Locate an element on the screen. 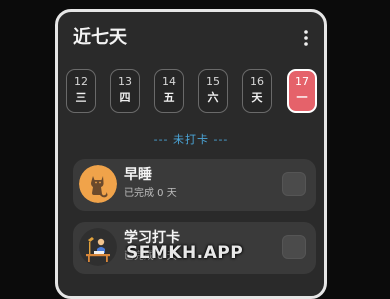 The image size is (390, 299). week-day-strip: 12 三 13 四 14 五 15 六 16 天 17 一 is located at coordinates (192, 94).